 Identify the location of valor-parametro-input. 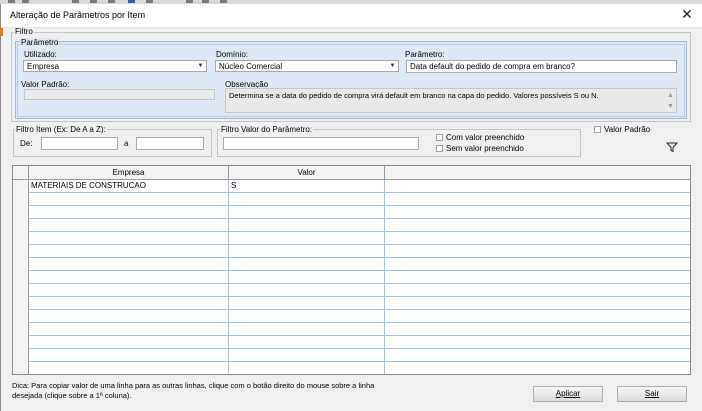
(321, 143).